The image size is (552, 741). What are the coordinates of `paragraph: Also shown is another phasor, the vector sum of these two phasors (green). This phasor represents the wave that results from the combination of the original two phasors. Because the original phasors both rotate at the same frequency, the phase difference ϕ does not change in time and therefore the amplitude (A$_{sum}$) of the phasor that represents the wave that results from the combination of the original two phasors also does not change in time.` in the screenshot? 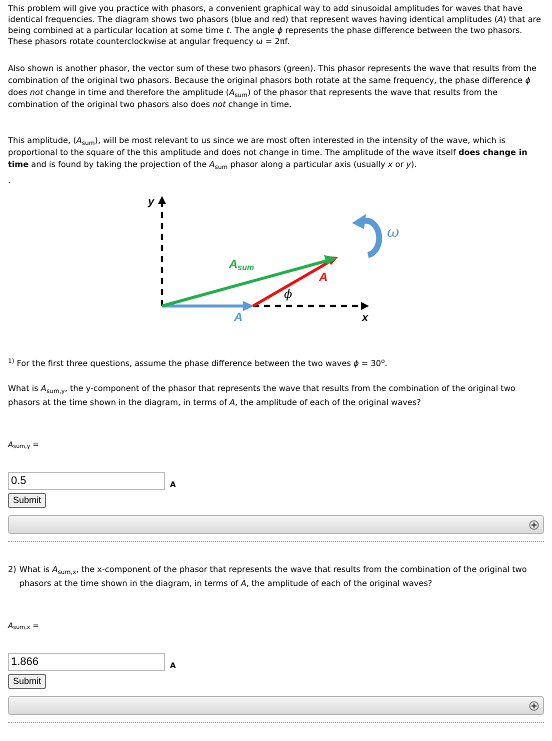 It's located at (273, 86).